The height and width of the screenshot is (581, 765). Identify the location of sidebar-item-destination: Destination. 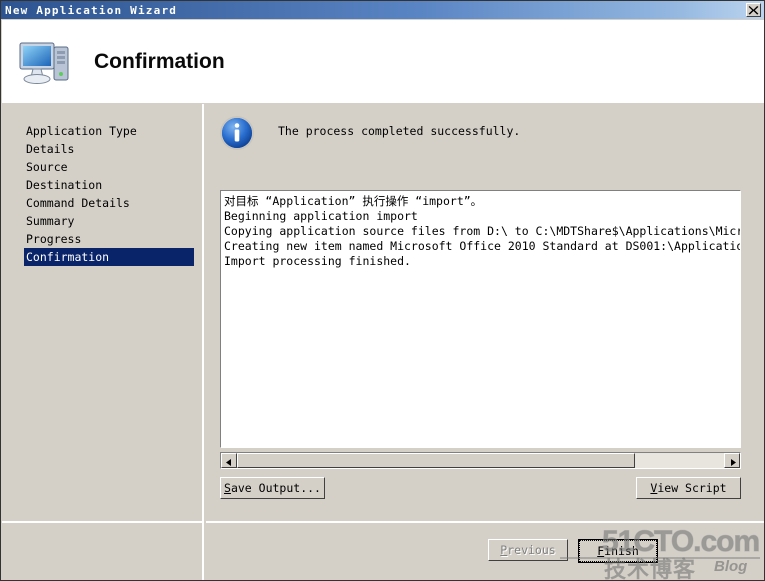
(109, 185).